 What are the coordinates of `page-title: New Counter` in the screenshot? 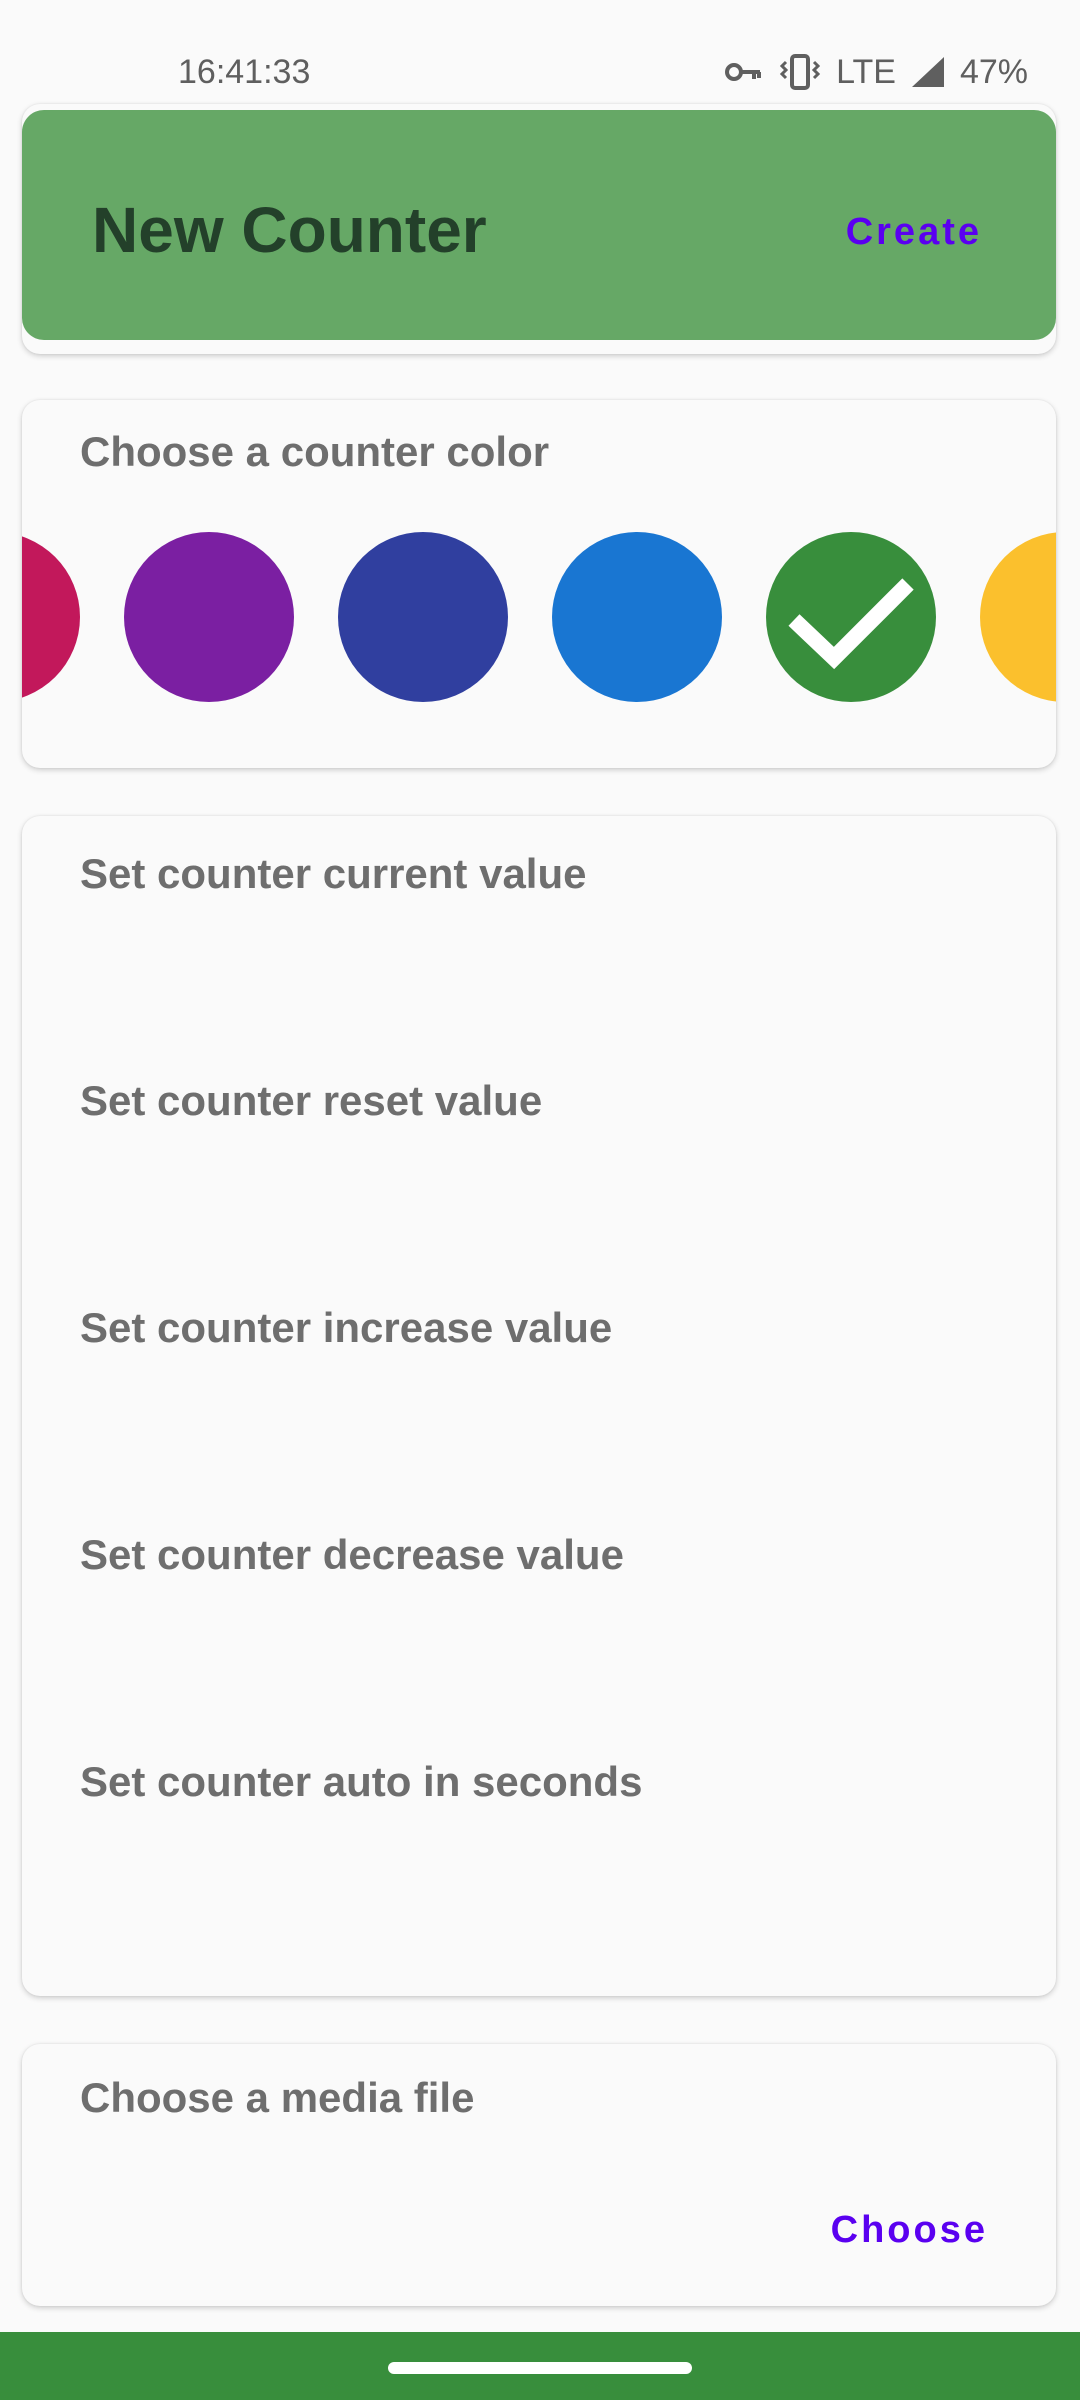 It's located at (289, 230).